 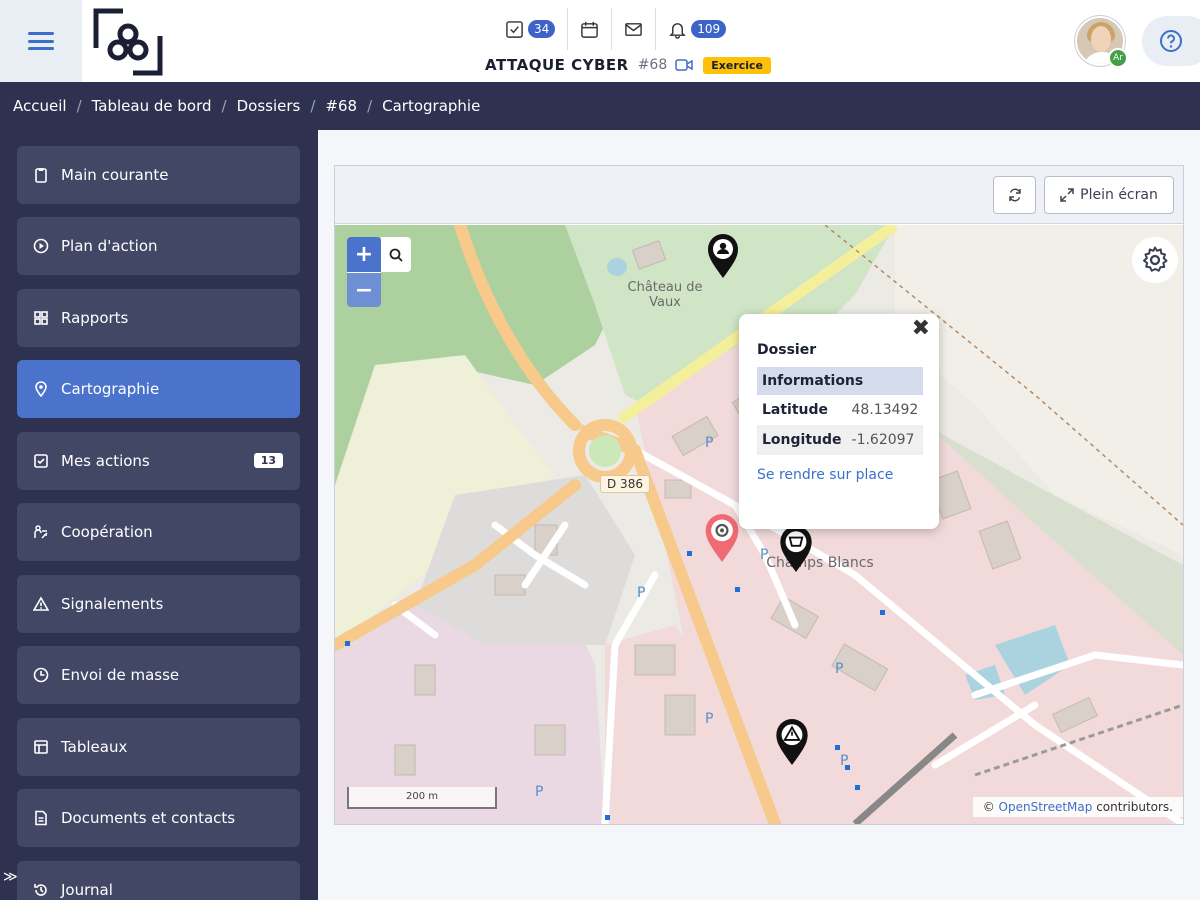 I want to click on map-scale: 200 m, so click(x=422, y=798).